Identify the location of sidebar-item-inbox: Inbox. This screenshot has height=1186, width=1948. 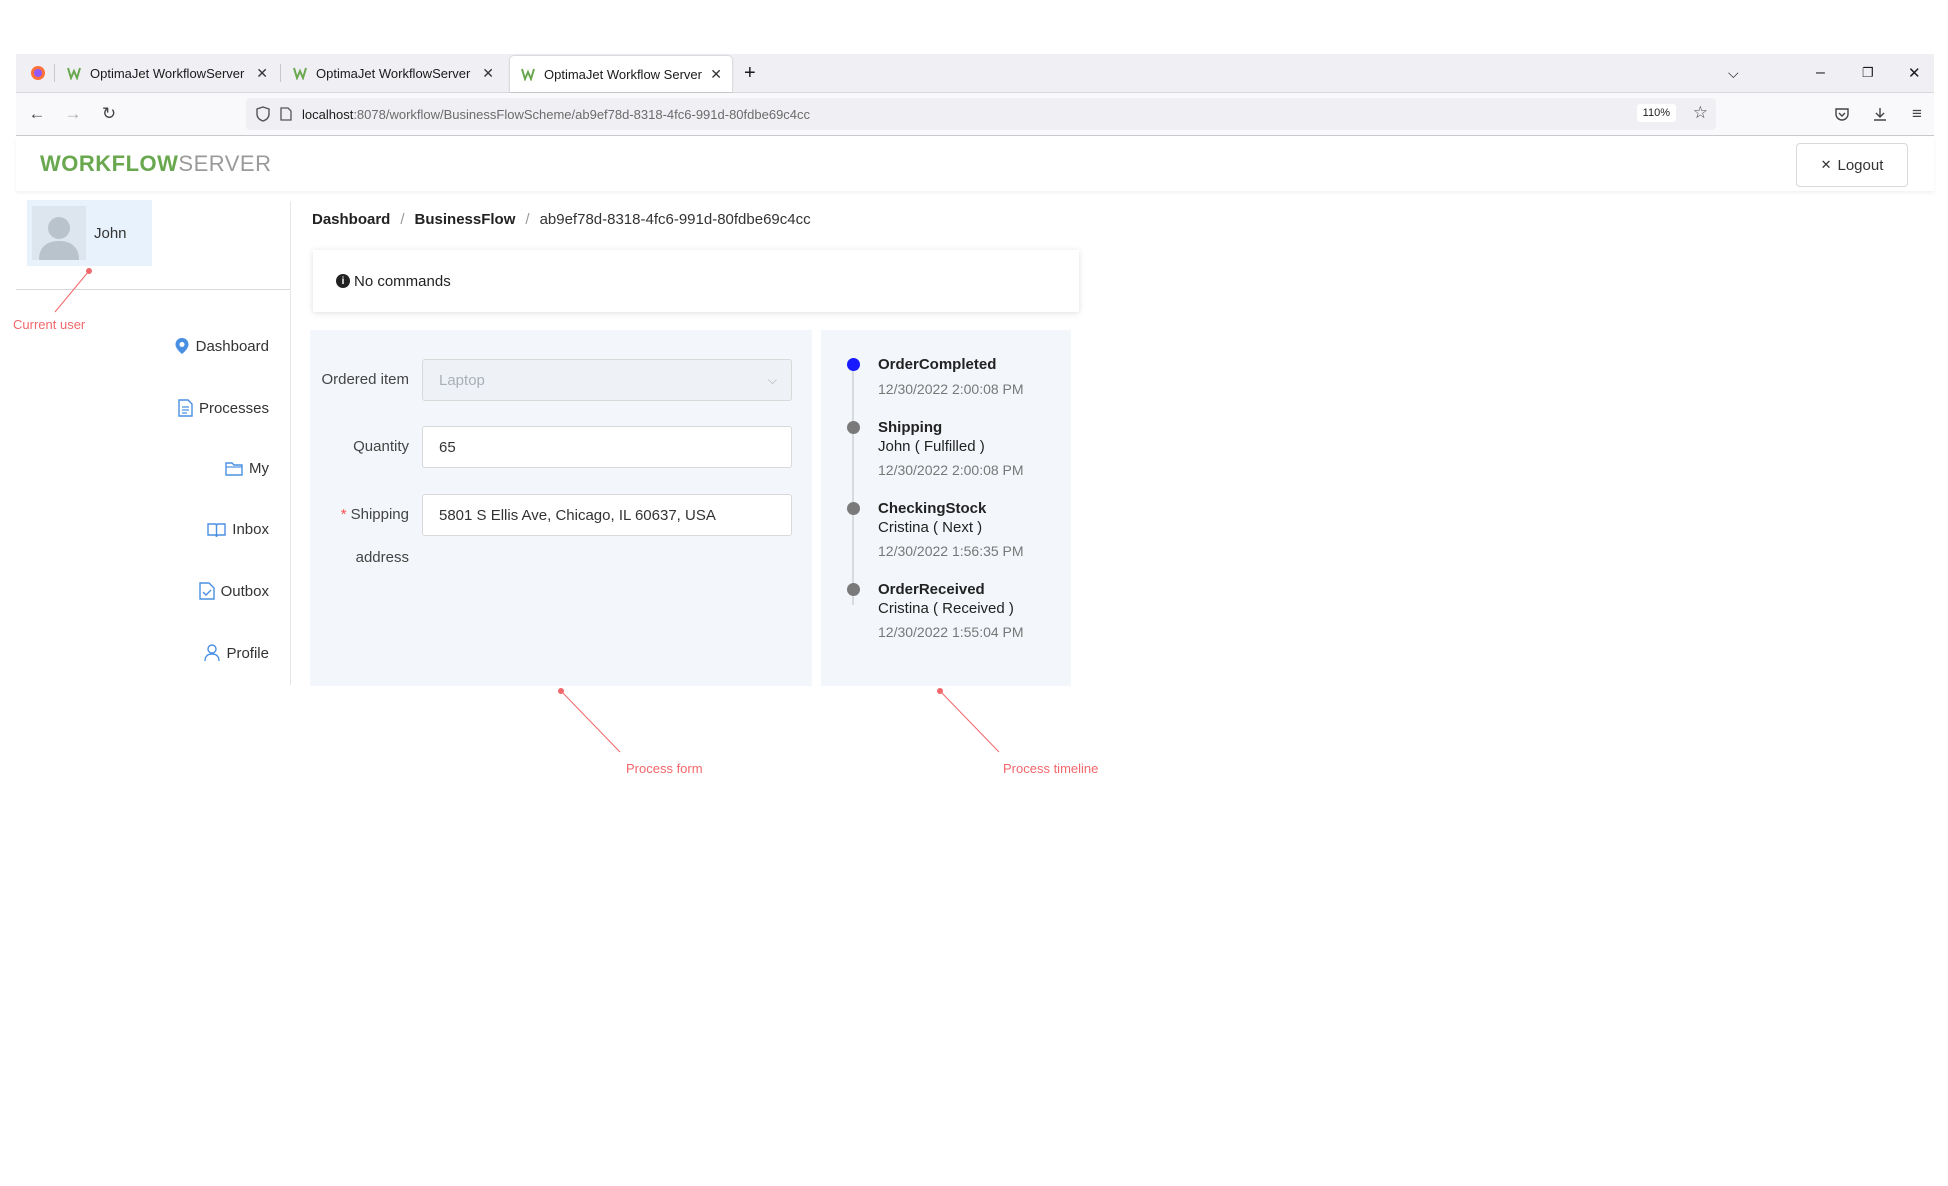
(238, 529).